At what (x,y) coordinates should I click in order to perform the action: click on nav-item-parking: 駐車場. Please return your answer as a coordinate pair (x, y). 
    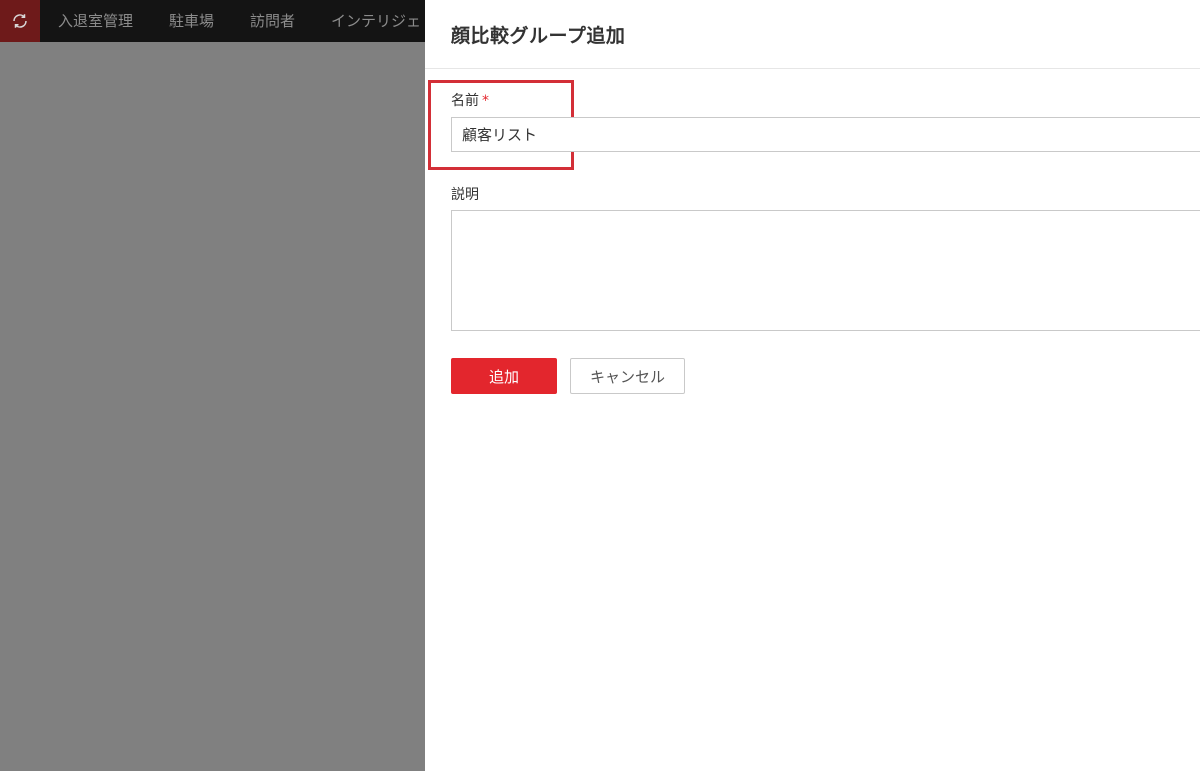
    Looking at the image, I should click on (191, 21).